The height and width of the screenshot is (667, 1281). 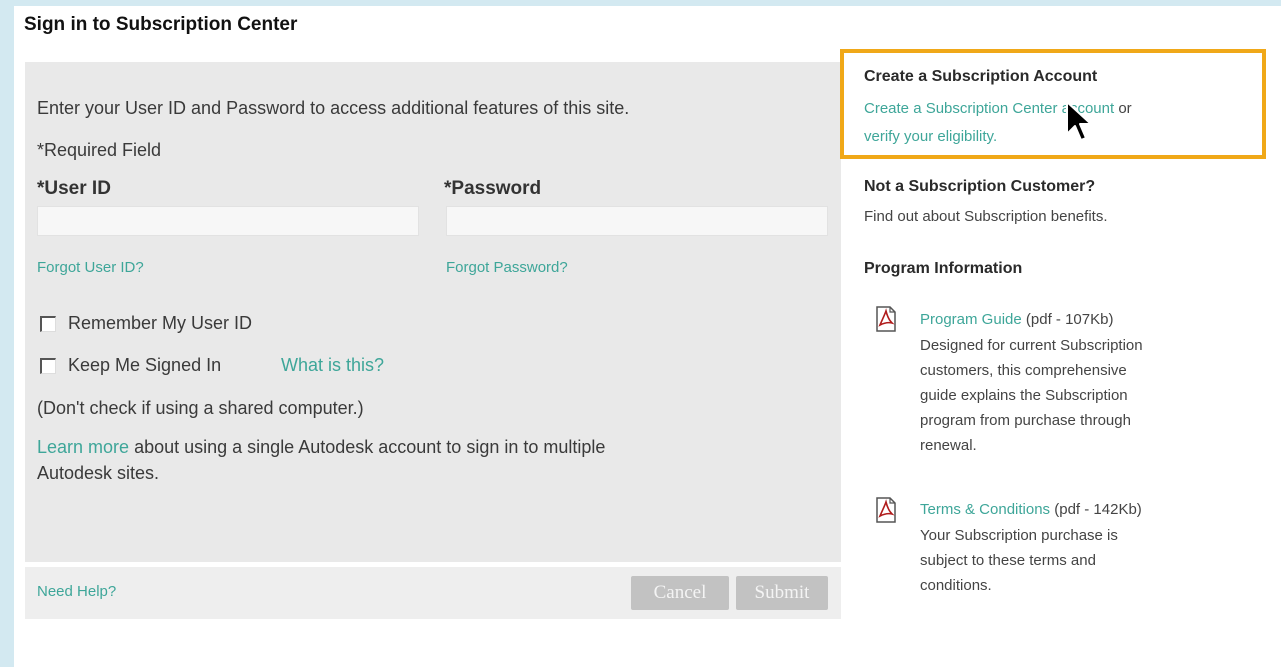 What do you see at coordinates (1008, 560) in the screenshot?
I see `terms-desc-line: subject to these terms and` at bounding box center [1008, 560].